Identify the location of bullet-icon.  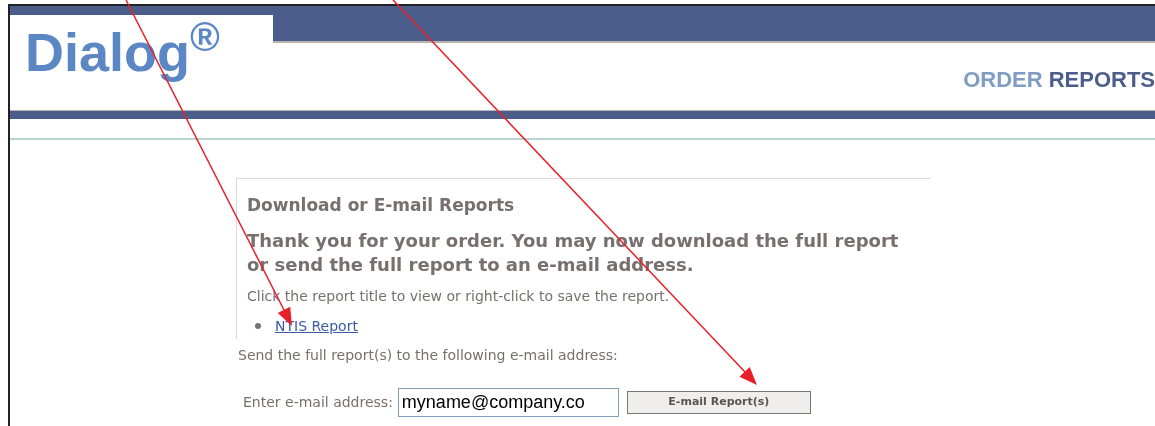
(258, 326).